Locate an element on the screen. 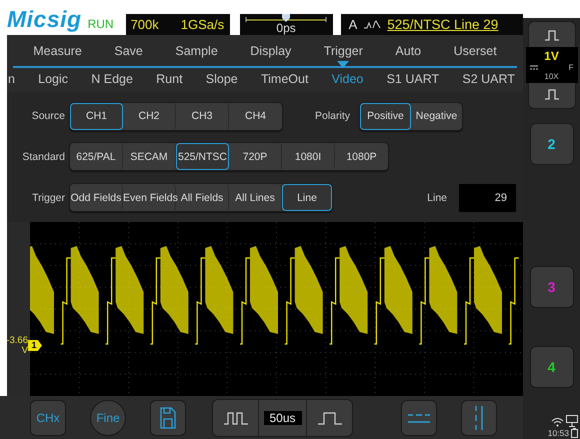 The width and height of the screenshot is (580, 439). sample-rate: 1GSa/s is located at coordinates (202, 24).